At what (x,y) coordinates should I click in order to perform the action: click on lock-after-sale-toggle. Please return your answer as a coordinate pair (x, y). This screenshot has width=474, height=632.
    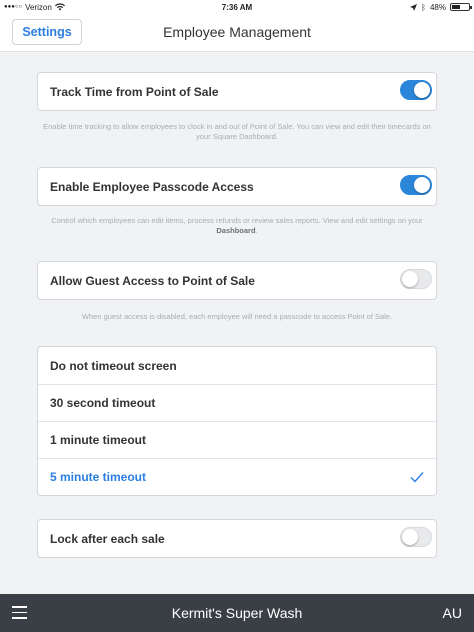
    Looking at the image, I should click on (416, 537).